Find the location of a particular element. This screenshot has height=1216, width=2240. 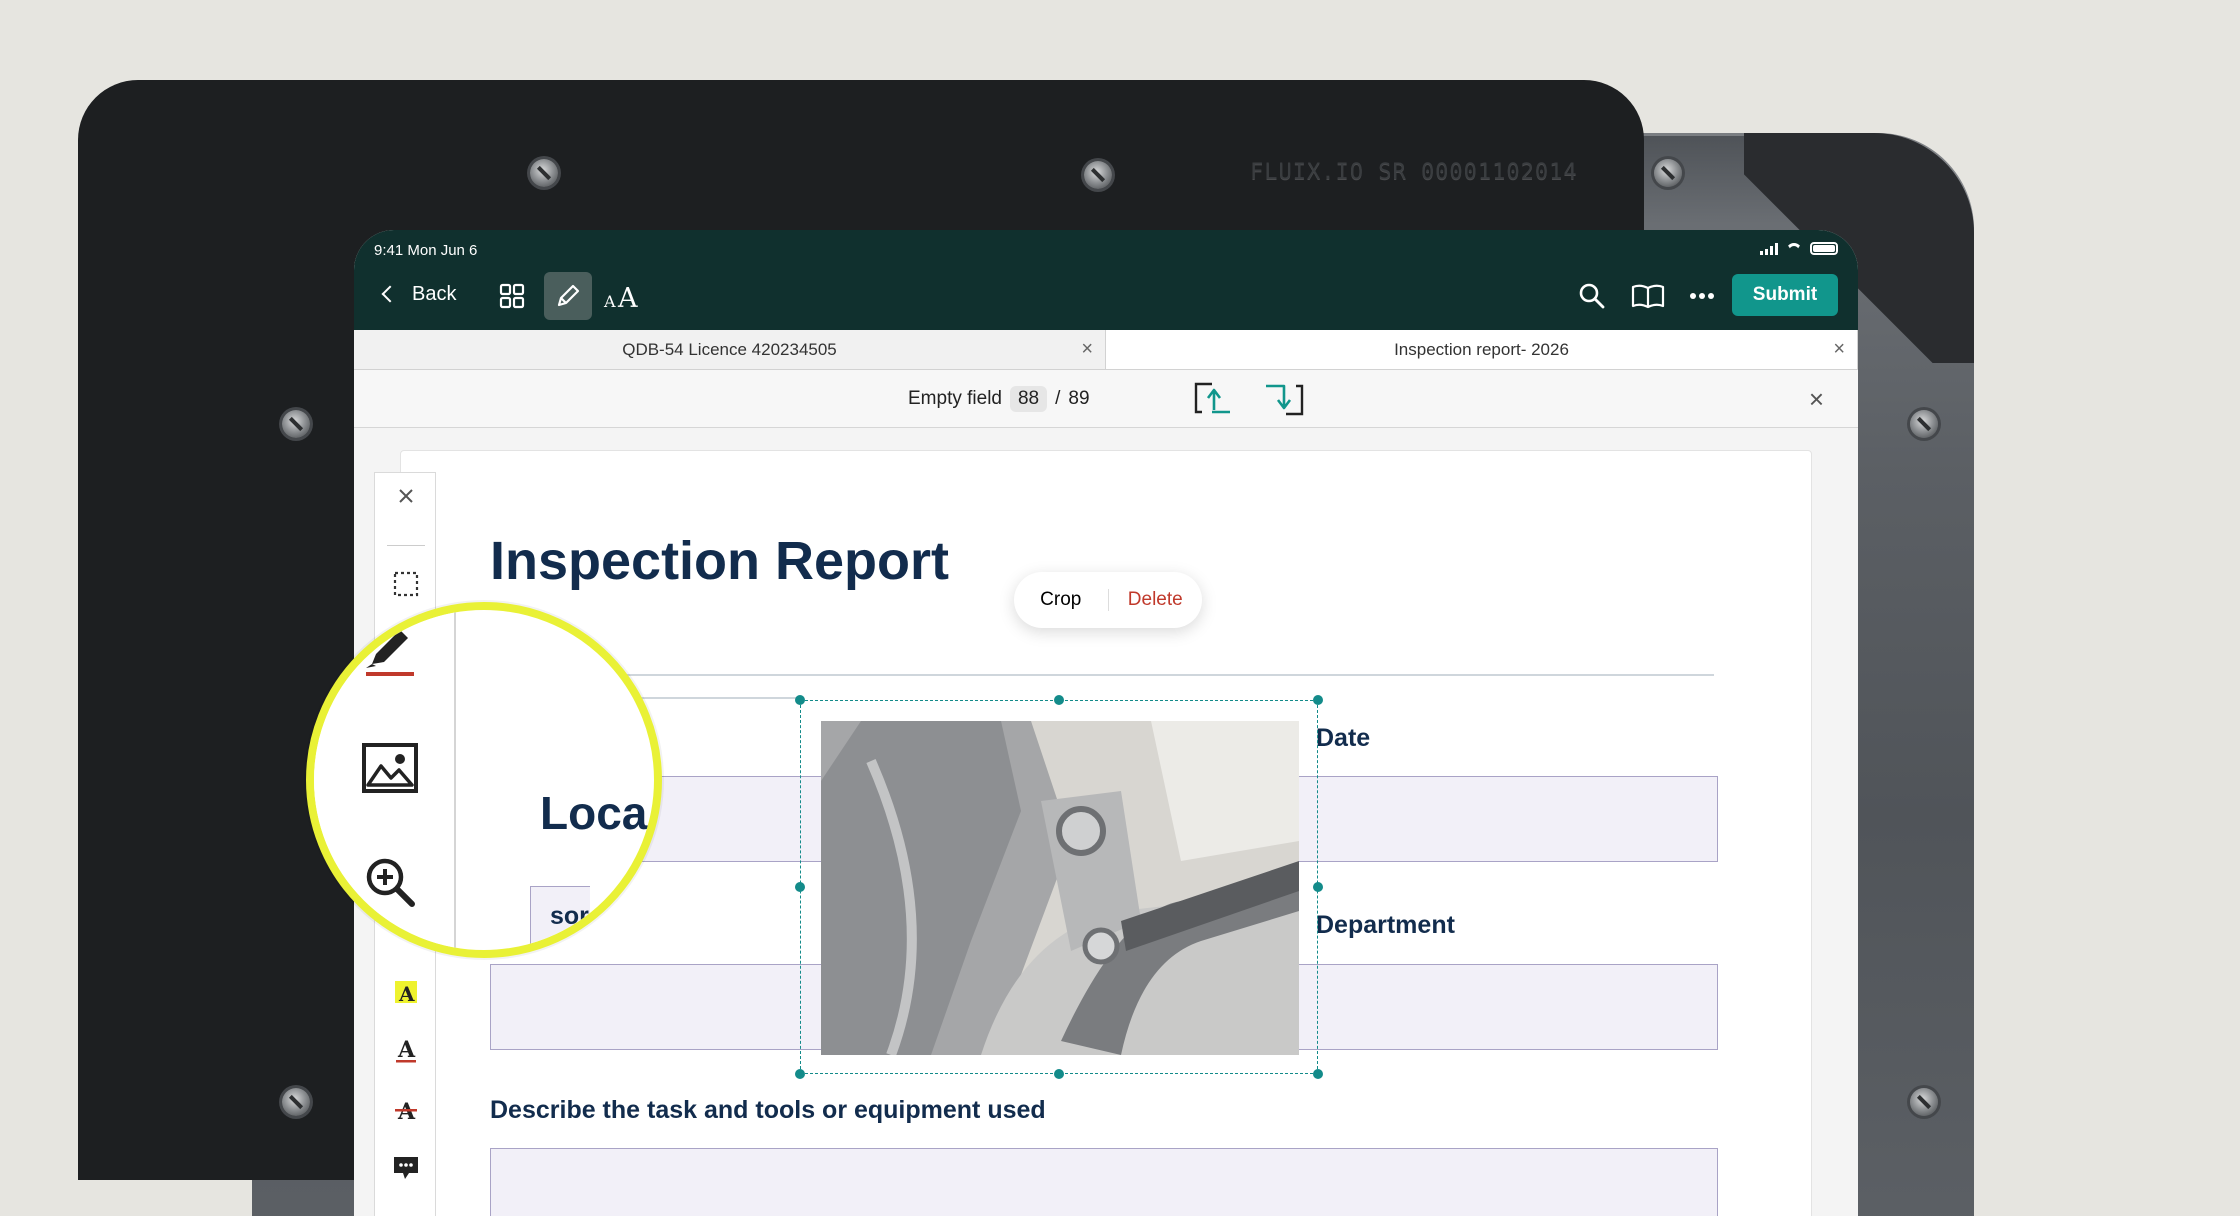

nav-row: Back AA Submit is located at coordinates (1106, 294).